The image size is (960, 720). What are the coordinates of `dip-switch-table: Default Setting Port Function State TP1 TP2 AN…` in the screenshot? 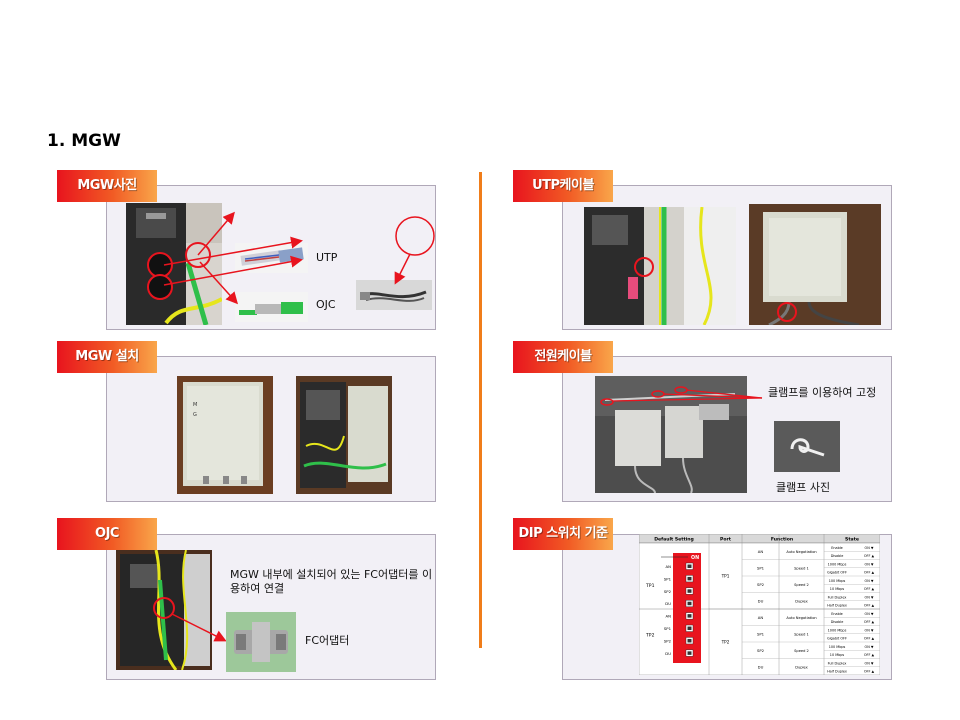 It's located at (759, 604).